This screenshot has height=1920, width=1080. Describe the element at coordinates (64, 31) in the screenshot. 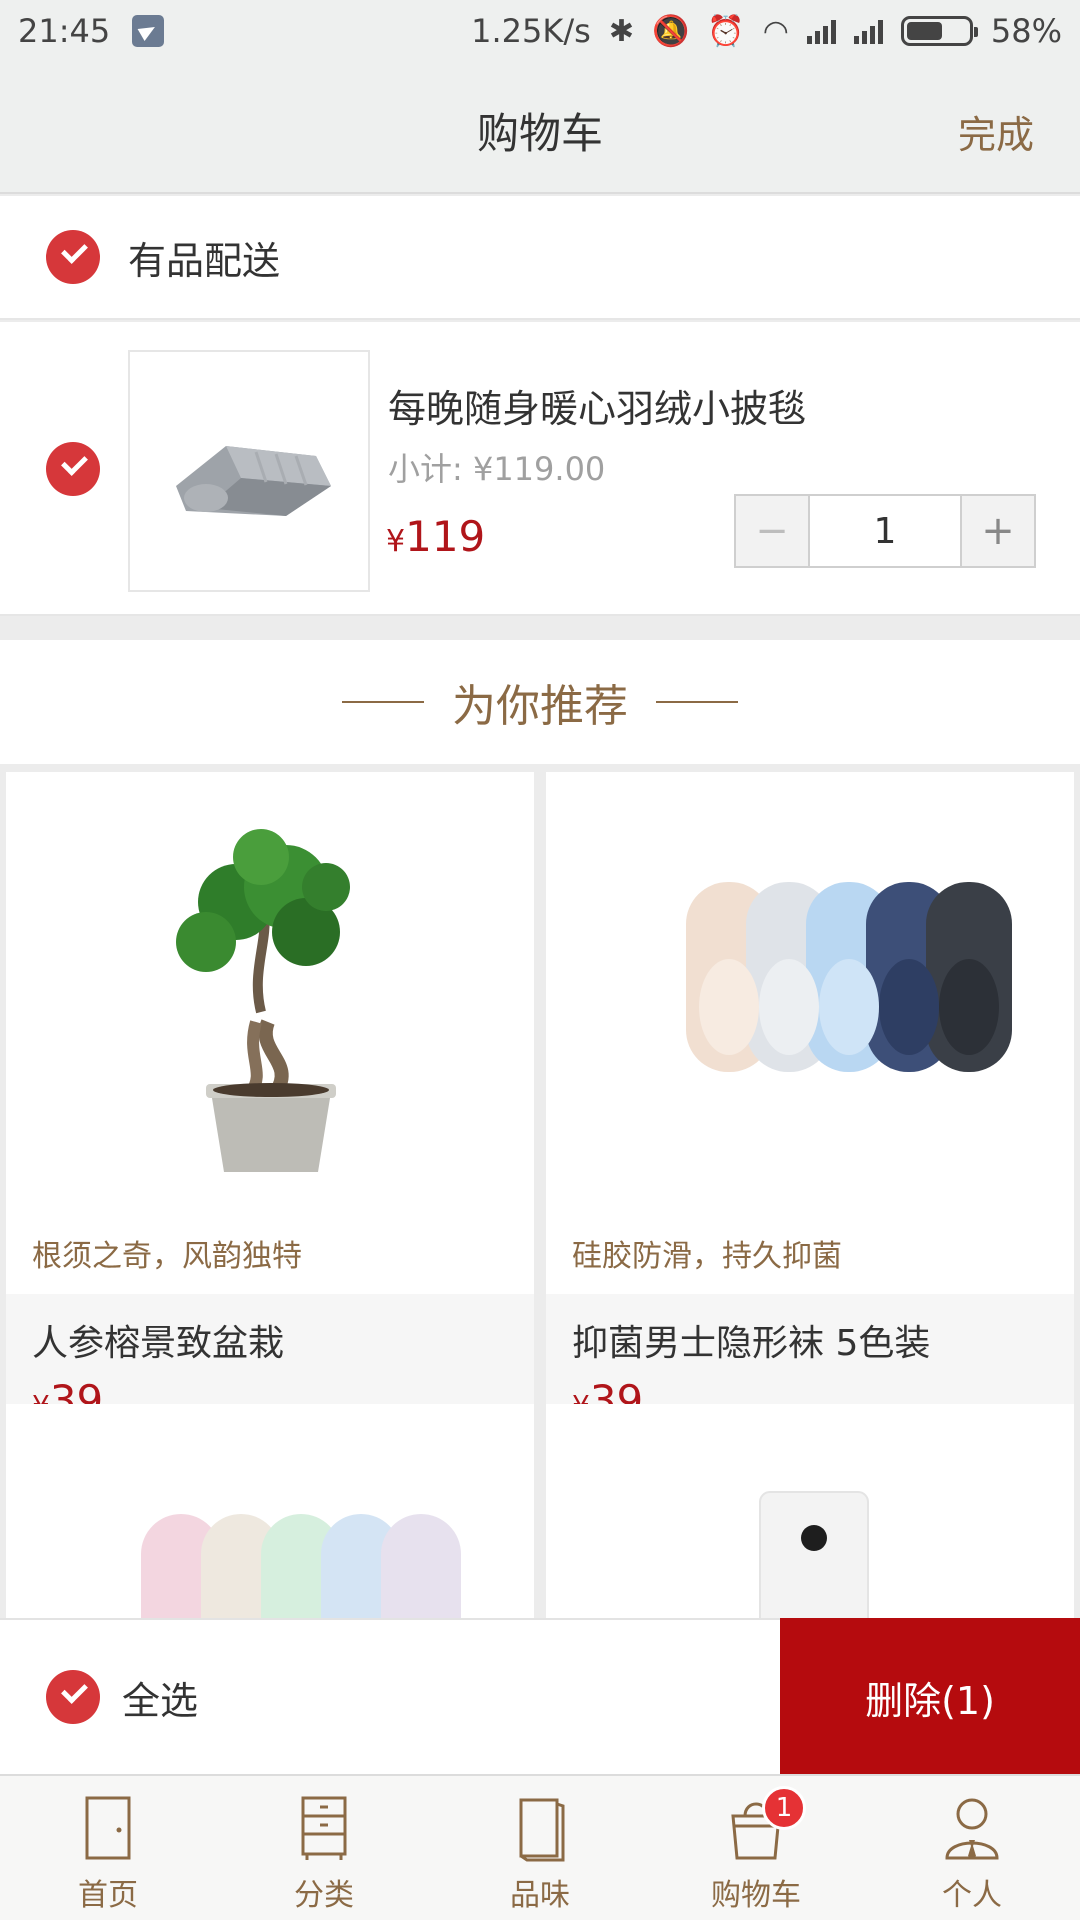

I see `status-time: 21:45` at that location.